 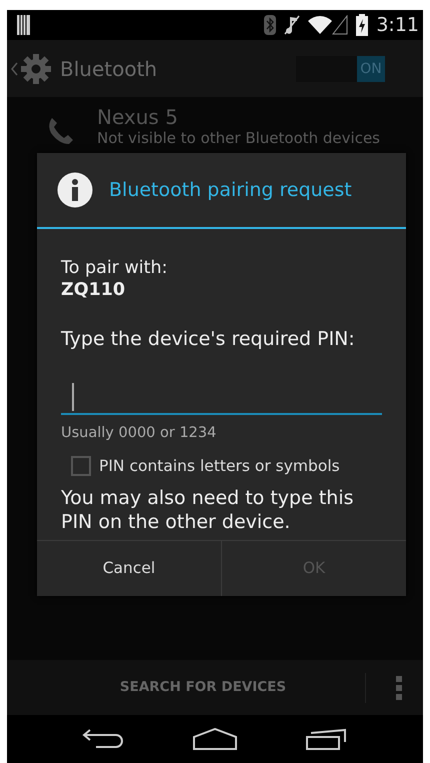 I want to click on signal-icon, so click(x=340, y=25).